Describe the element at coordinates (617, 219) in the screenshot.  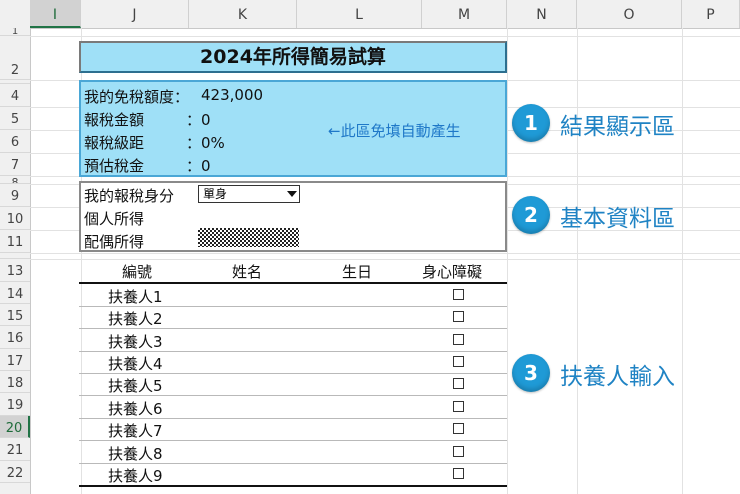
I see `section-label: 基本資料區` at that location.